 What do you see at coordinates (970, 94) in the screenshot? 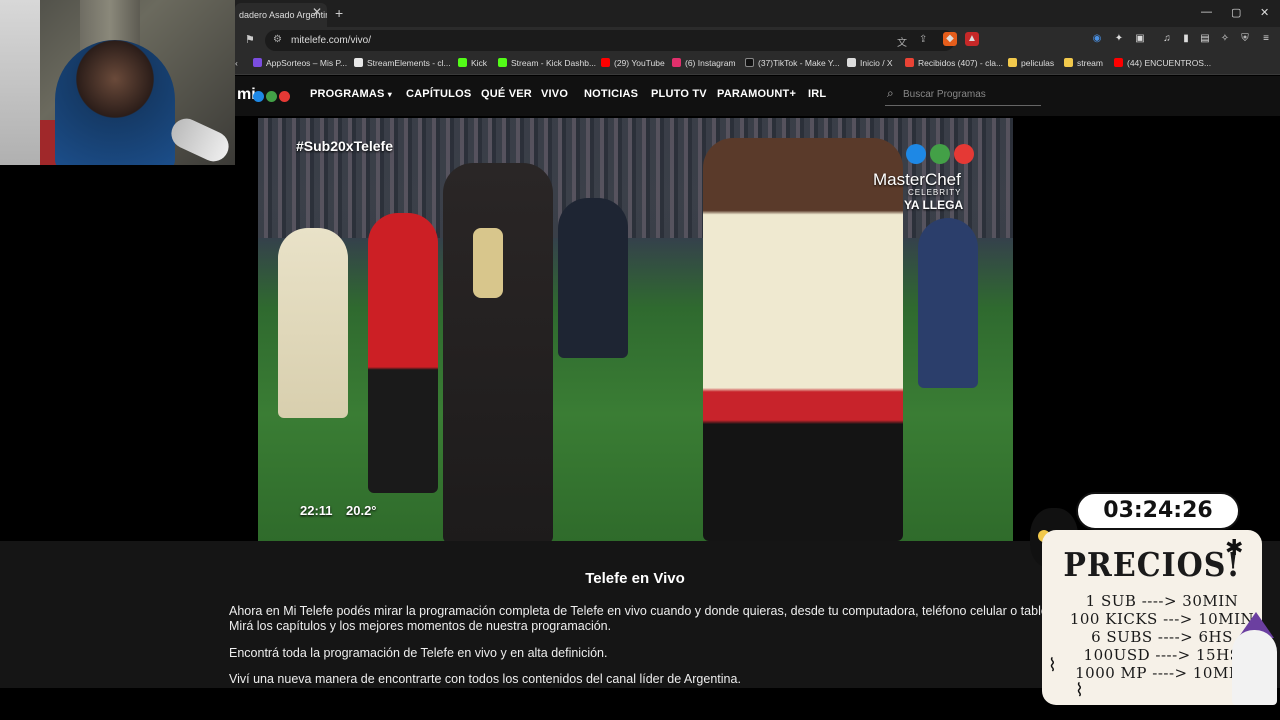
I see `search-input` at bounding box center [970, 94].